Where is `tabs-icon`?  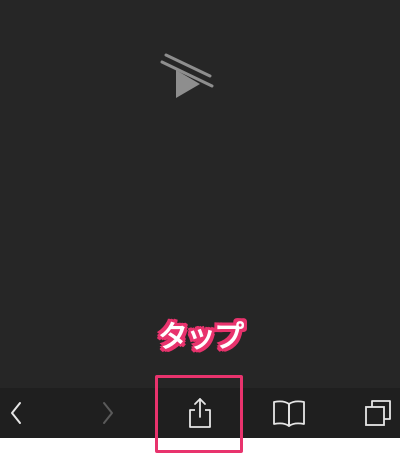 tabs-icon is located at coordinates (378, 413).